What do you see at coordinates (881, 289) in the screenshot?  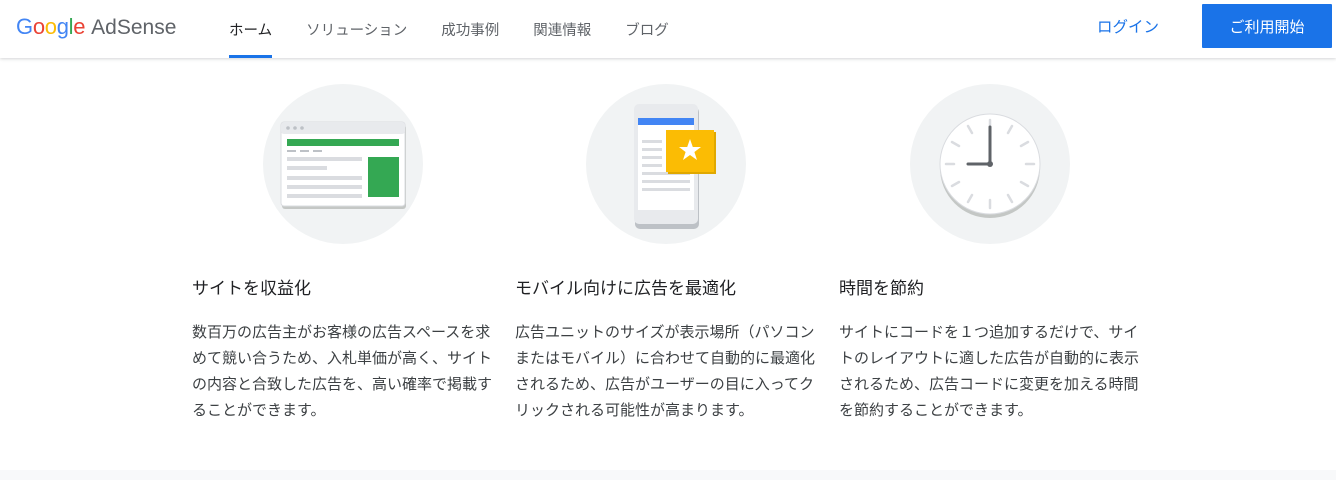 I see `feature-title: 時間を節約` at bounding box center [881, 289].